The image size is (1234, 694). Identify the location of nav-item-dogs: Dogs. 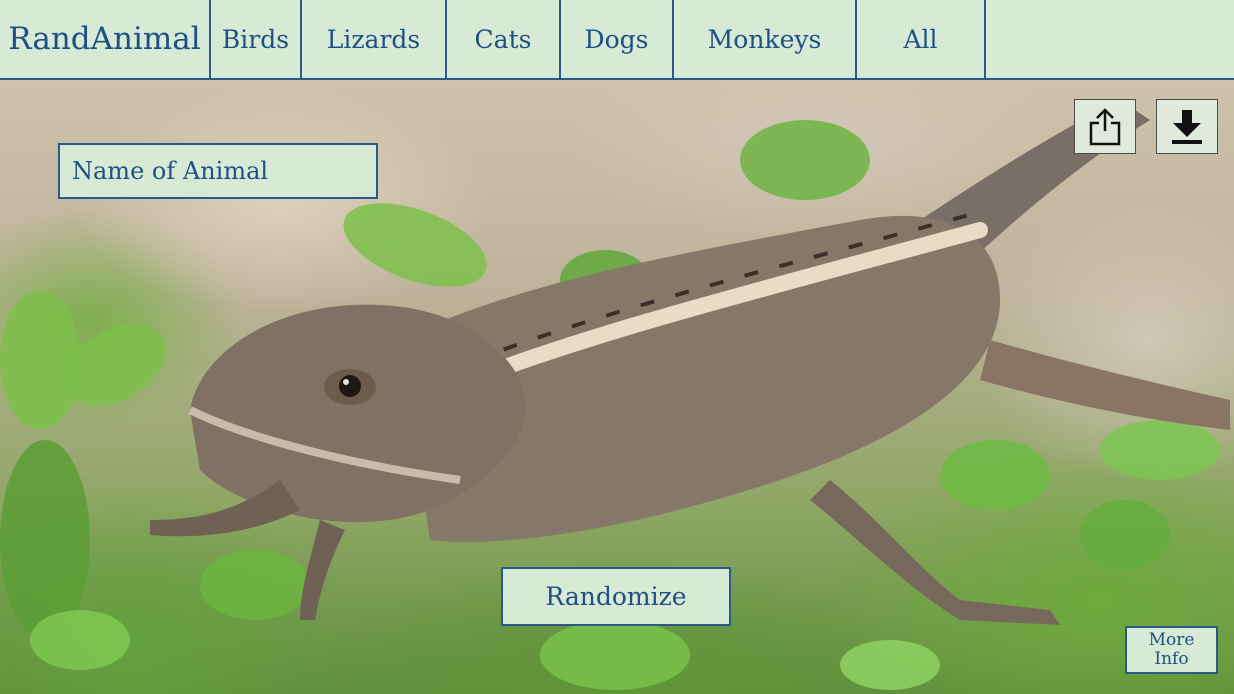
(617, 39).